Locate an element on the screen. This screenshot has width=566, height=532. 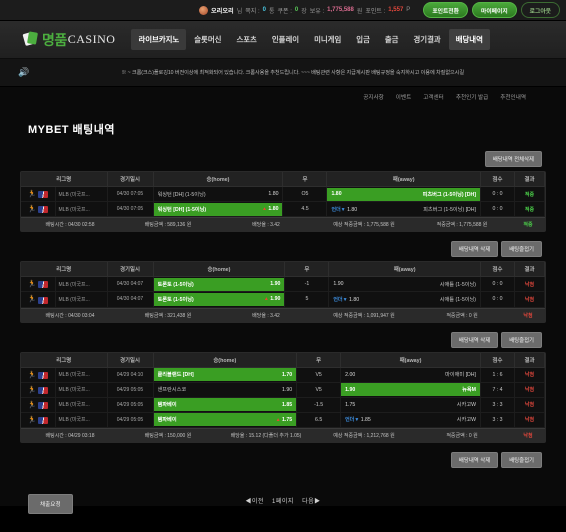
nav-item-bet-history: 배당내역 is located at coordinates (469, 39).